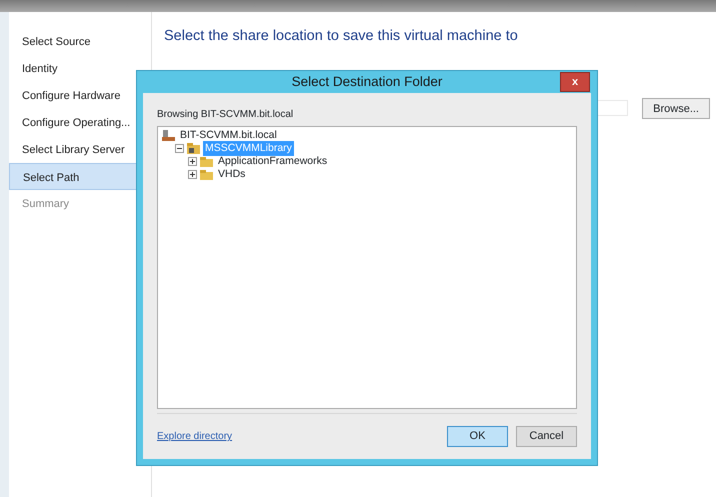 Image resolution: width=716 pixels, height=497 pixels. Describe the element at coordinates (194, 436) in the screenshot. I see `explore-directory-link: Explore directory` at that location.